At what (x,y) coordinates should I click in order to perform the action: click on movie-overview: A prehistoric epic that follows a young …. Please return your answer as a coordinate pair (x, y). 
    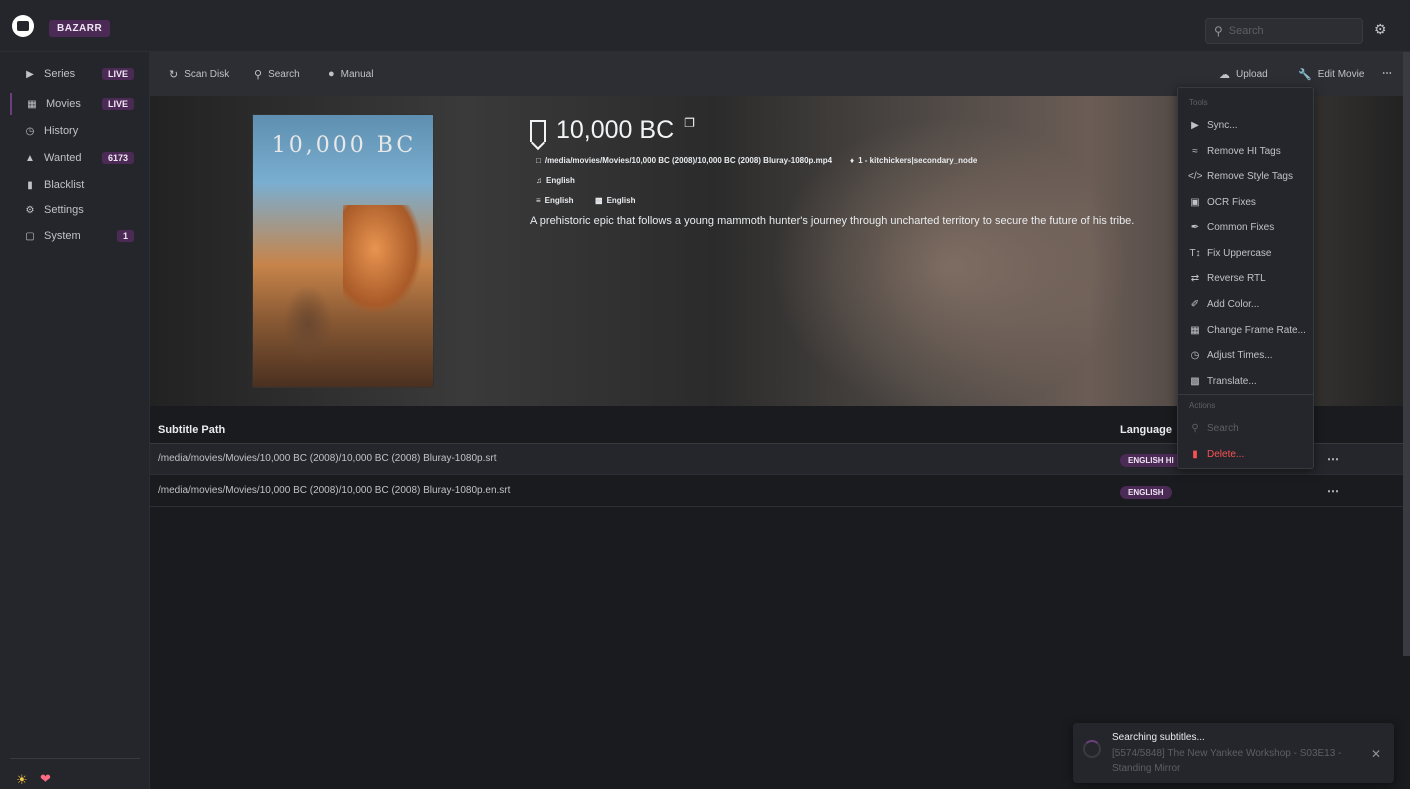
    Looking at the image, I should click on (832, 221).